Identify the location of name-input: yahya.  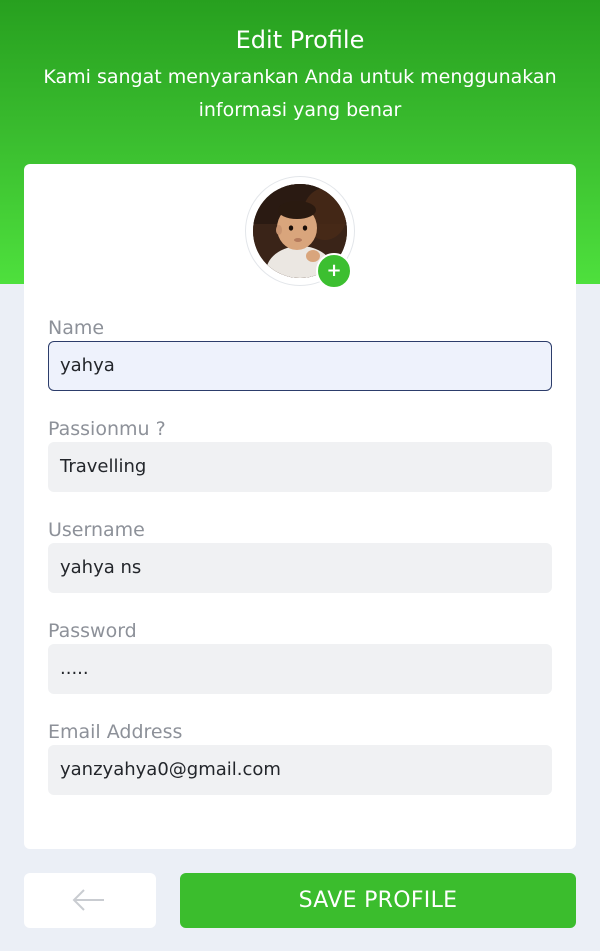
(300, 366).